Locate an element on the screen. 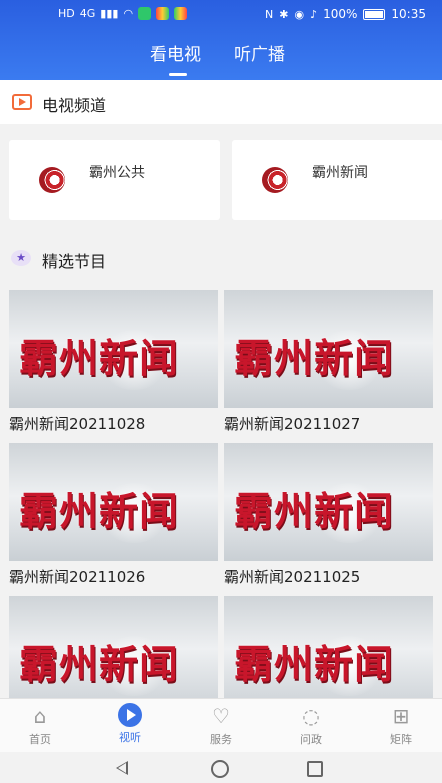  status-left: HD 4G ▮▮▮ ◠ is located at coordinates (123, 13).